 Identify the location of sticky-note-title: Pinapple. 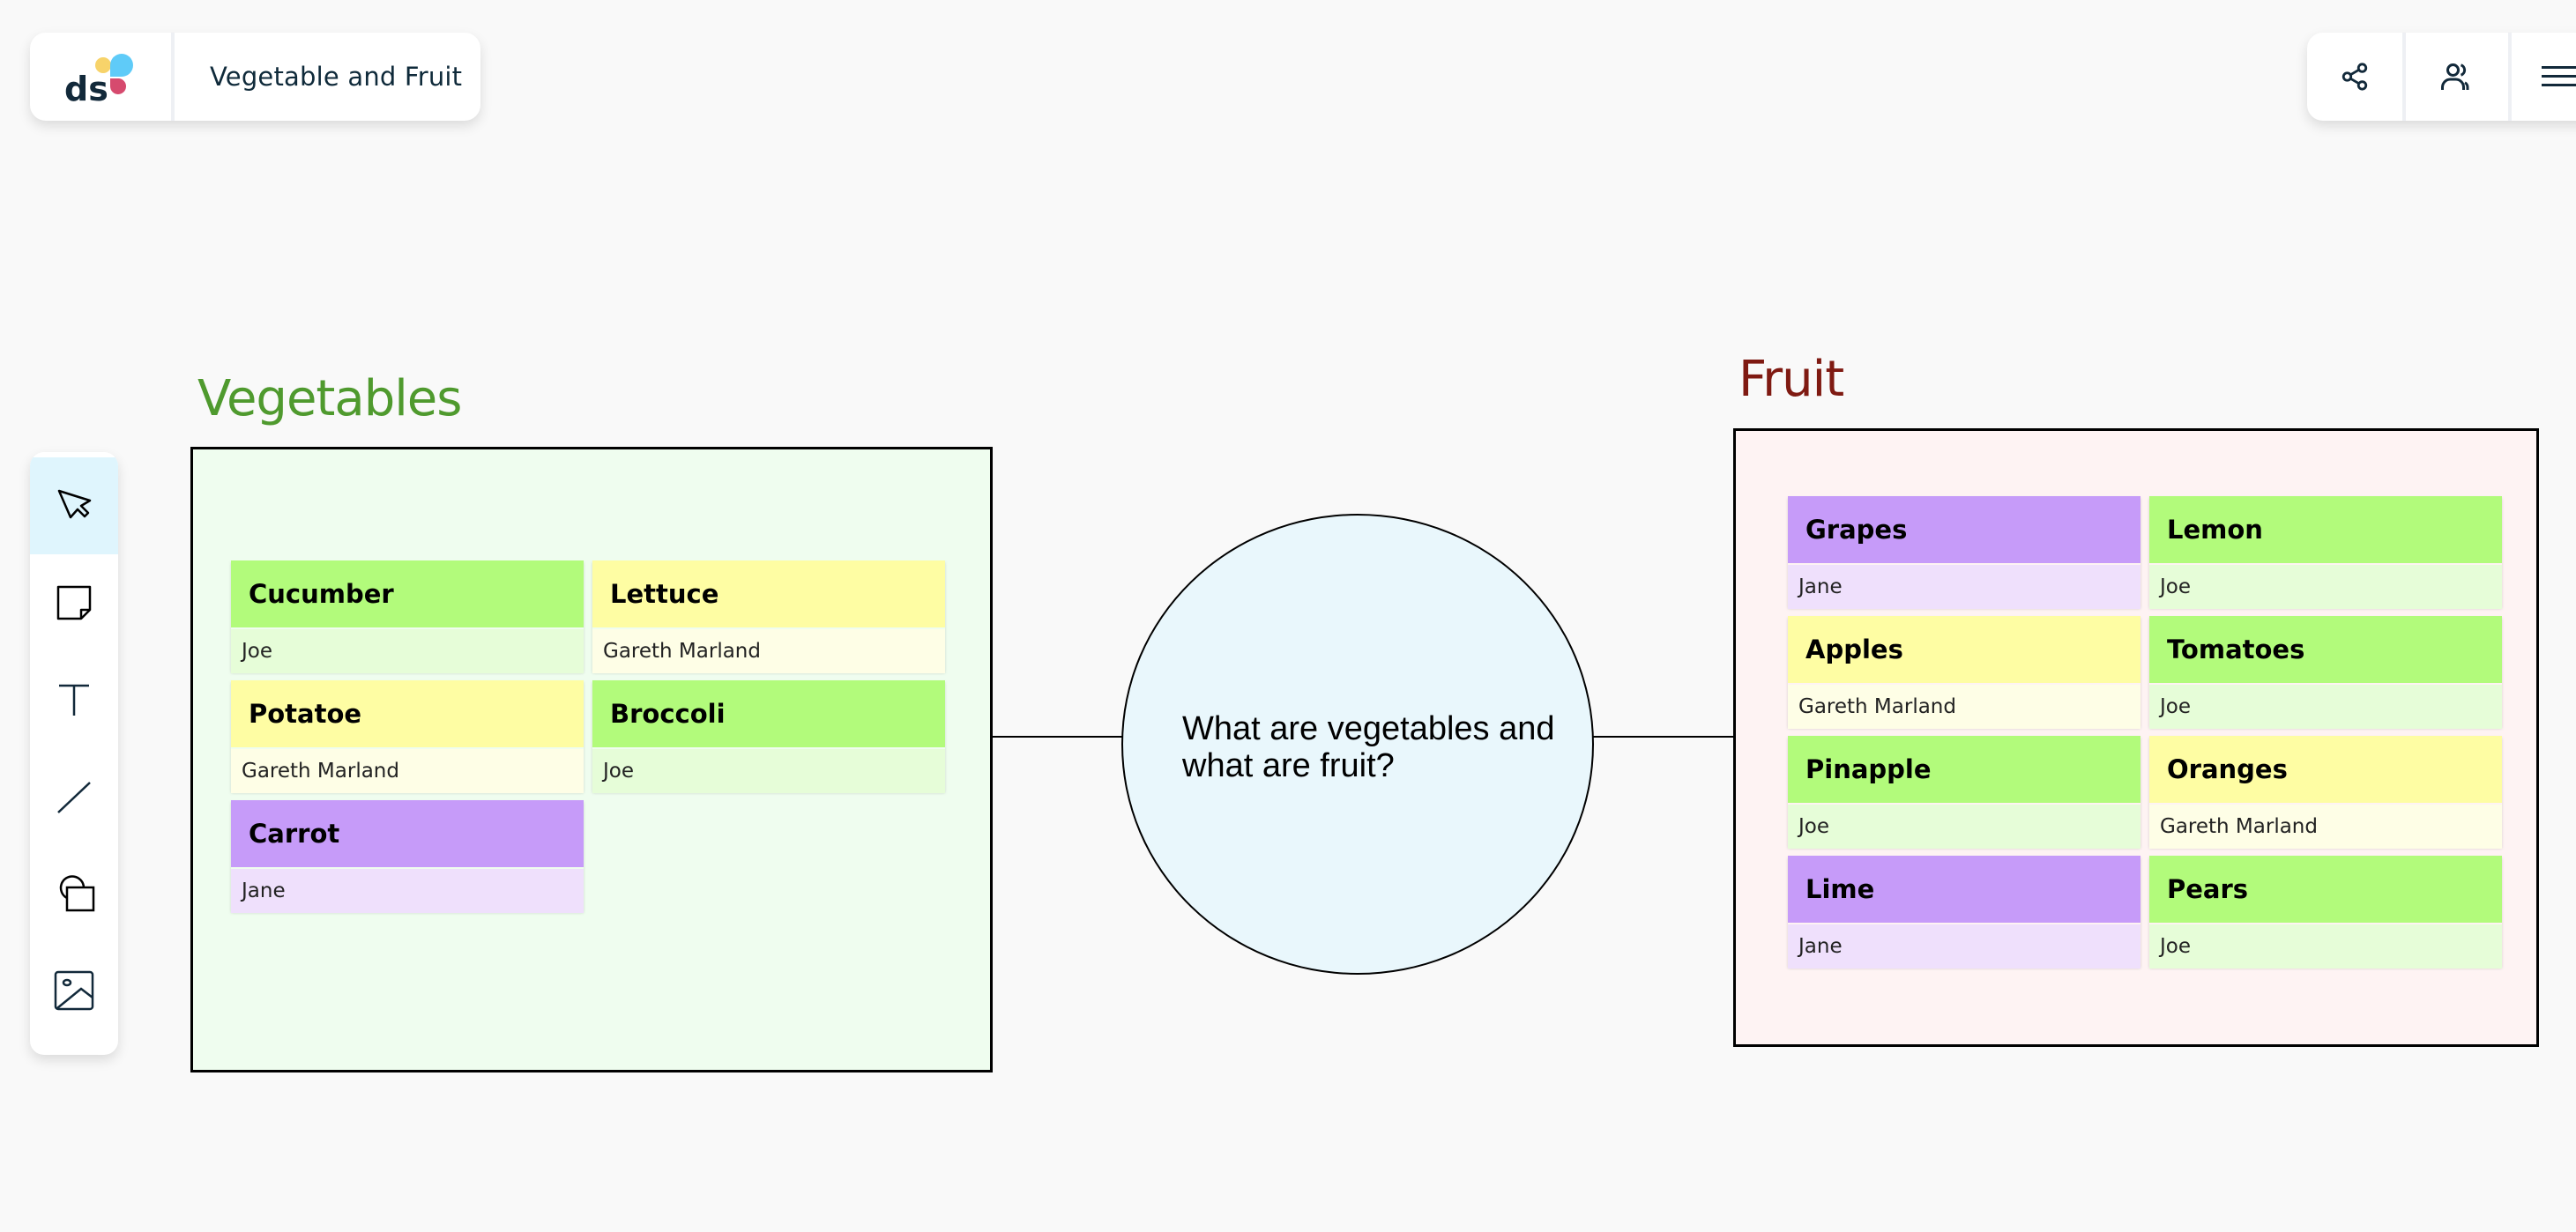
(1964, 770).